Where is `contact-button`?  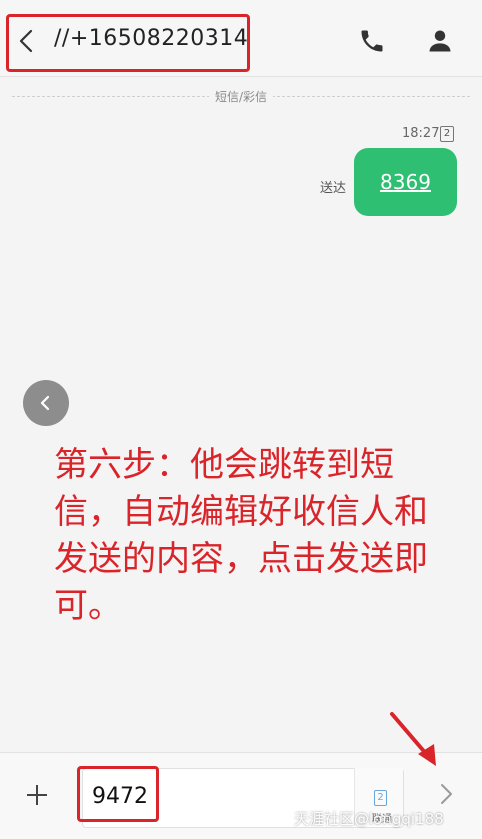 contact-button is located at coordinates (440, 41).